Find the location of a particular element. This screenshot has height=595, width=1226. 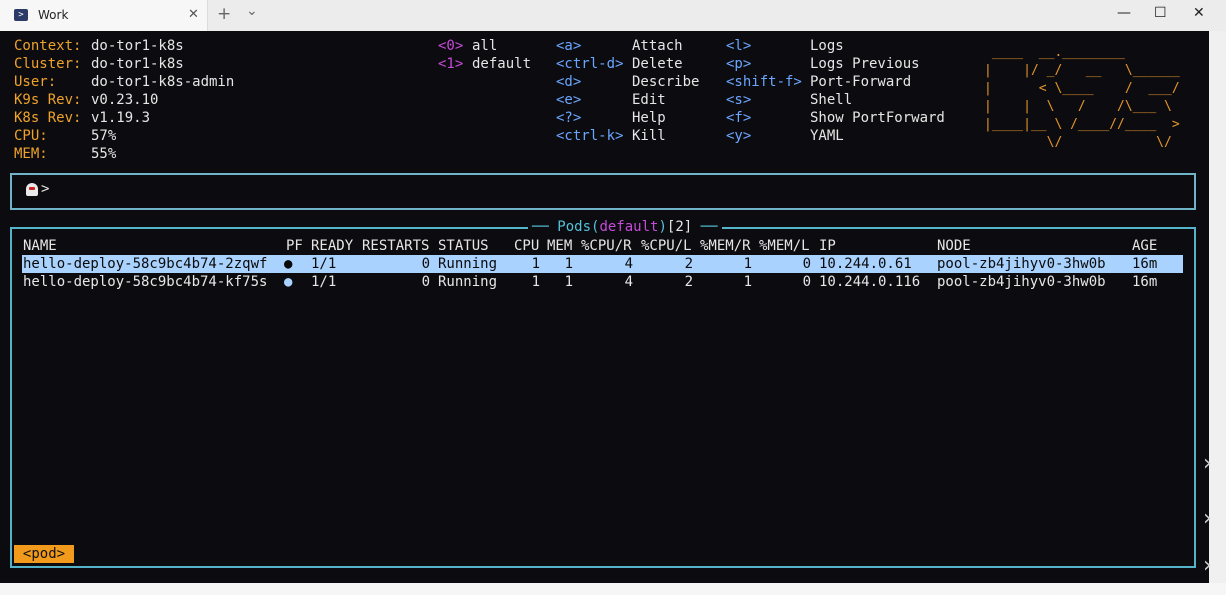

cell-mem-l: 0 is located at coordinates (806, 264).